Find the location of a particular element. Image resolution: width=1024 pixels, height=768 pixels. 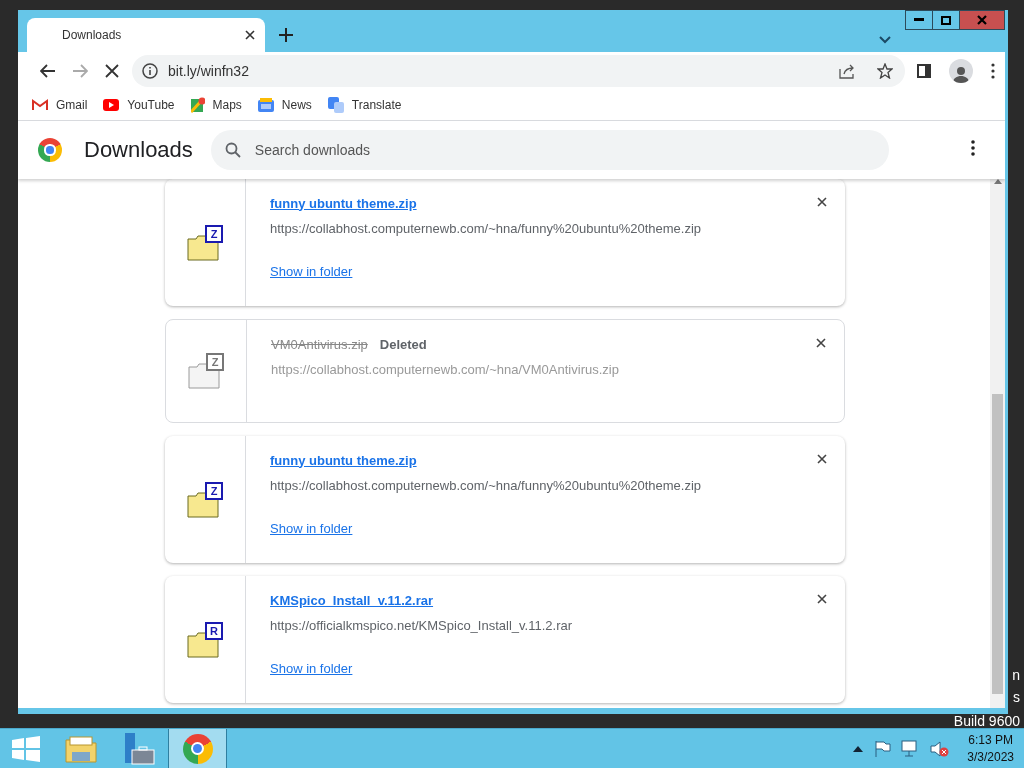

mail-icon is located at coordinates (40, 105).